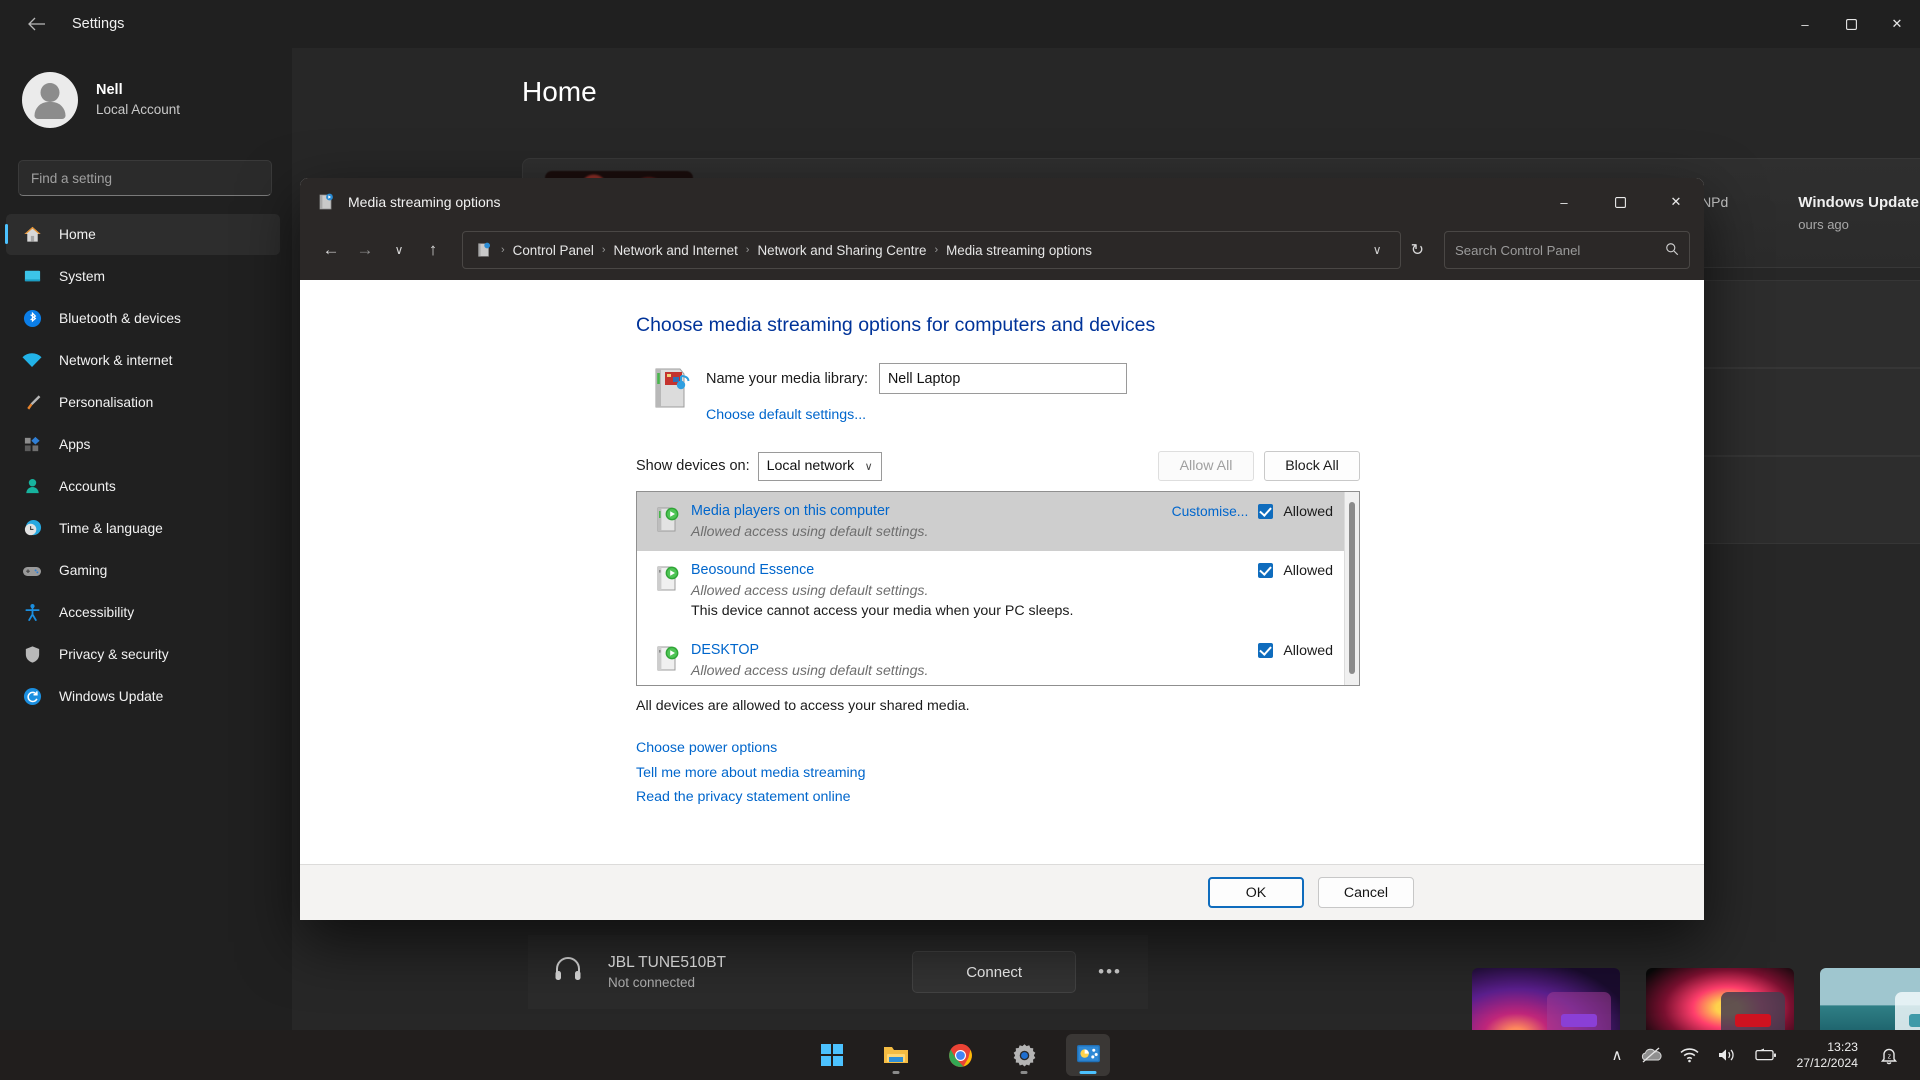 The height and width of the screenshot is (1080, 1920). Describe the element at coordinates (143, 486) in the screenshot. I see `sidebar-item-accounts: Accounts` at that location.